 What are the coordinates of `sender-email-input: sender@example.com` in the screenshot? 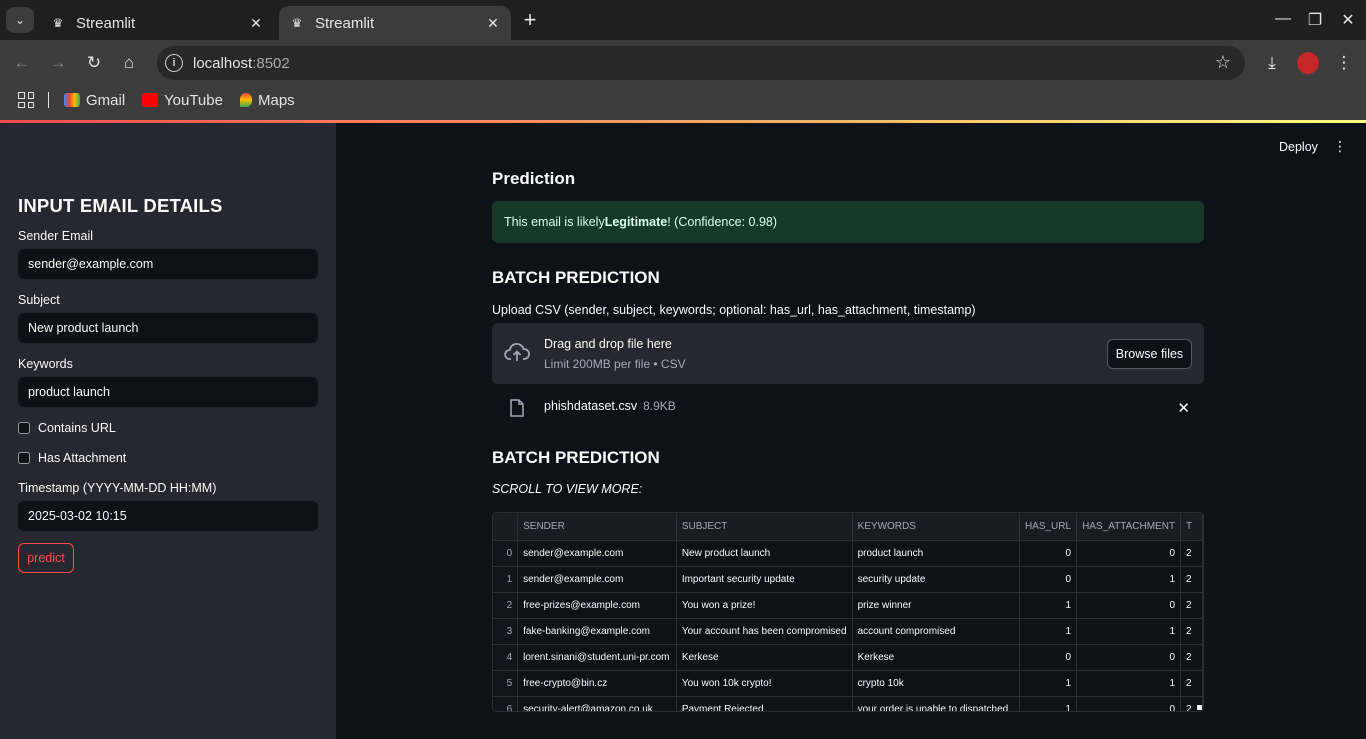 It's located at (168, 264).